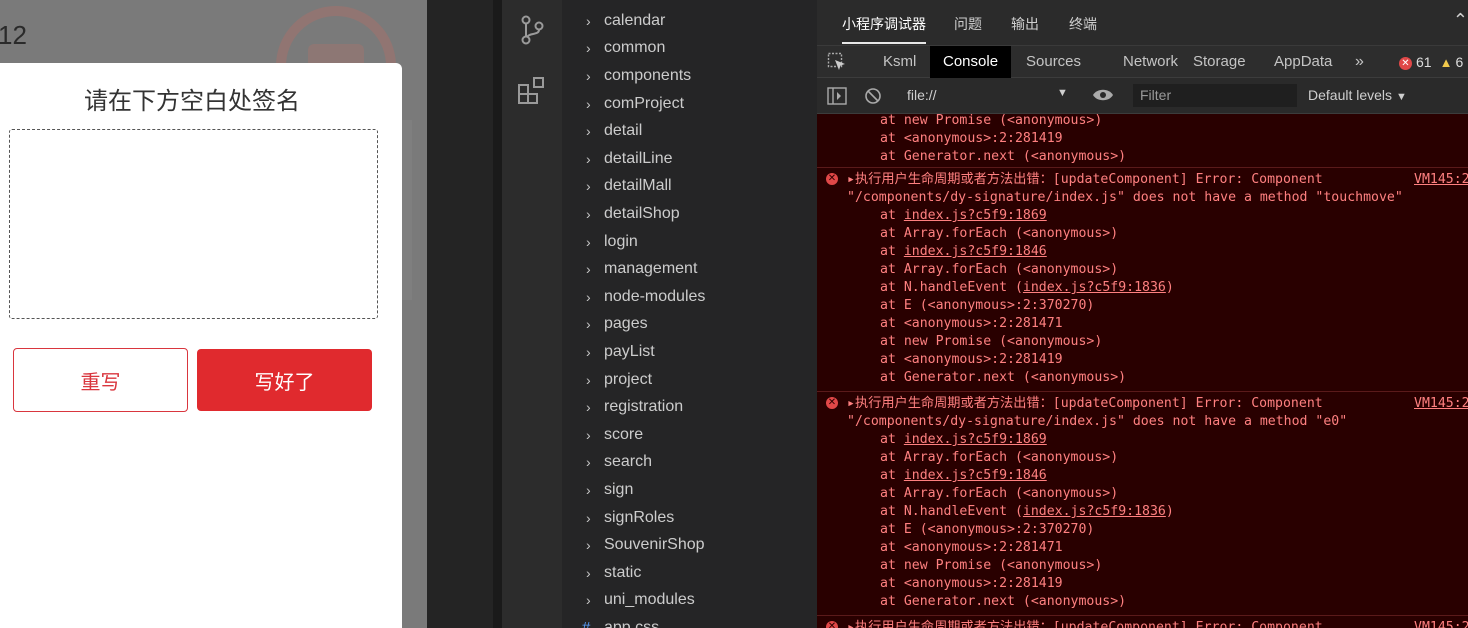 This screenshot has width=1468, height=628. I want to click on folder-item: › detail, so click(689, 131).